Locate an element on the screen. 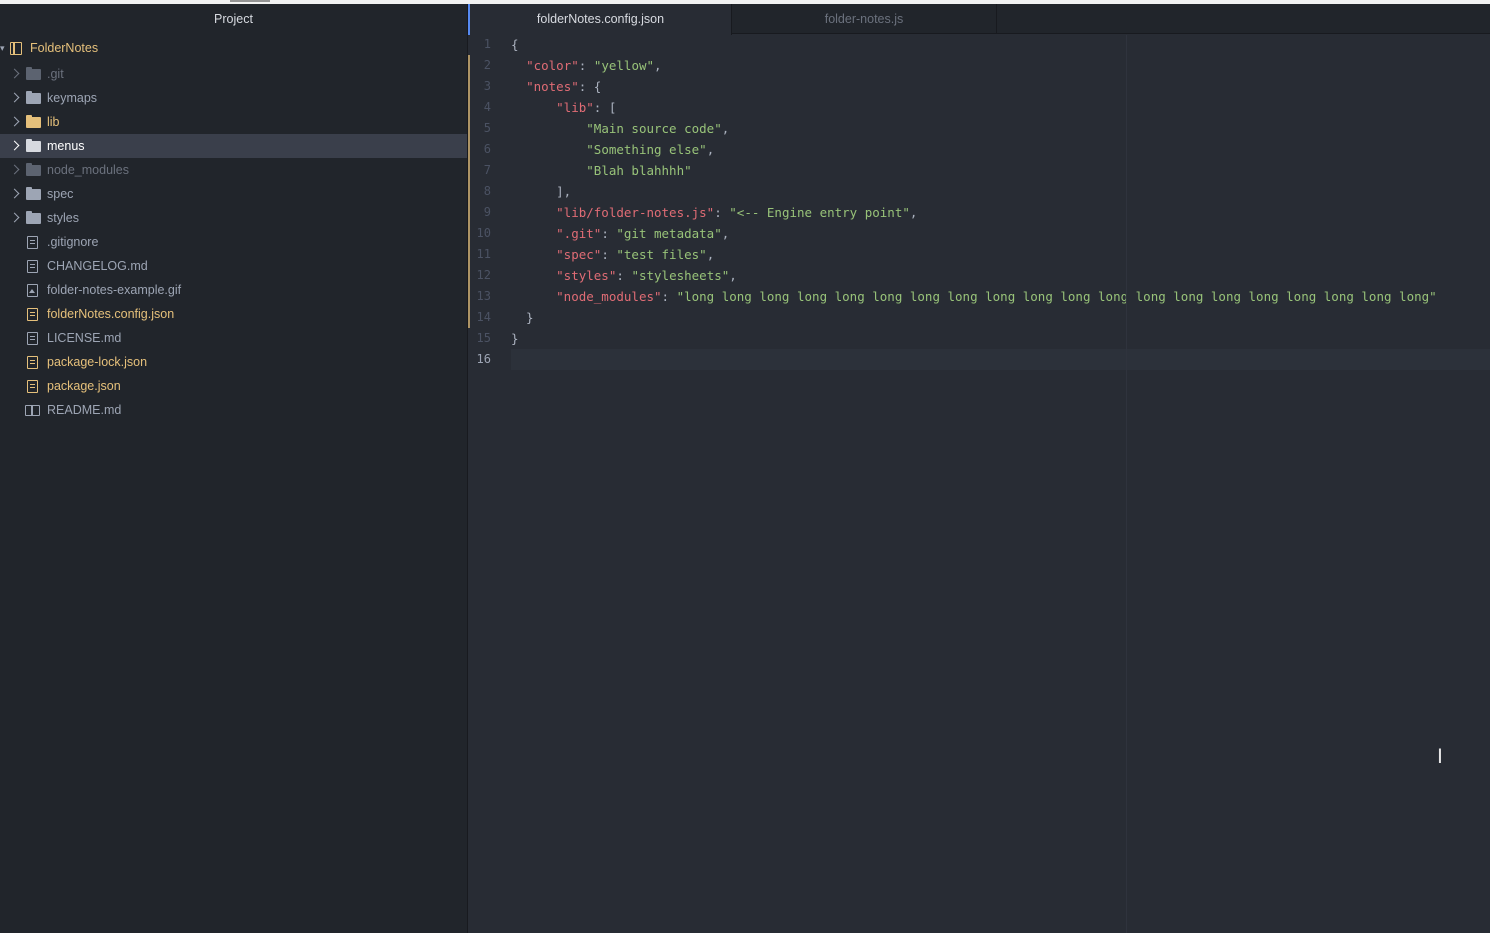 This screenshot has width=1490, height=933. code-line: { is located at coordinates (1000, 44).